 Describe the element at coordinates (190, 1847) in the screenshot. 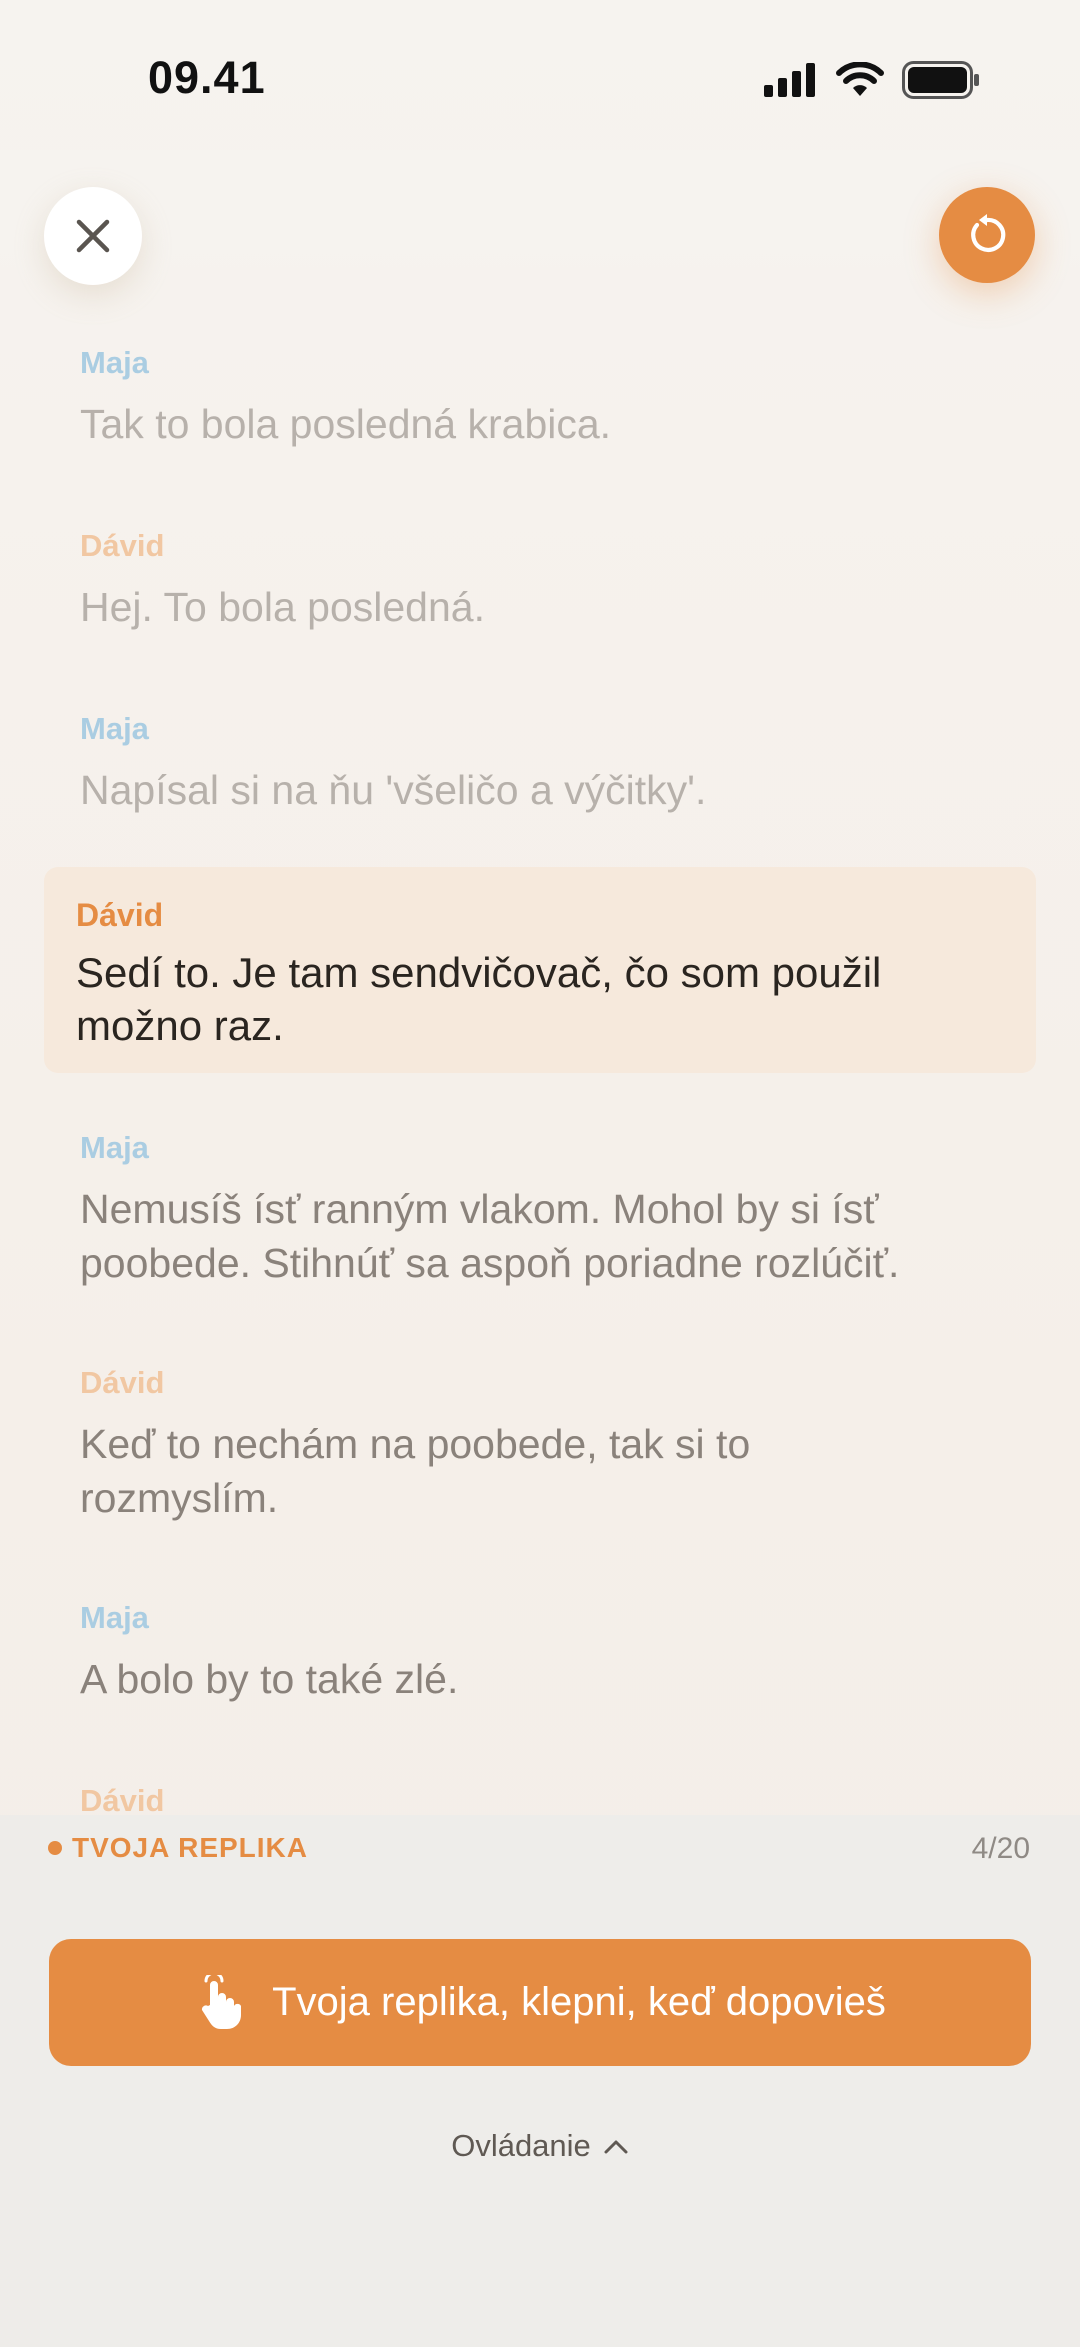

I see `role-label: TVOJA REPLIKA` at that location.